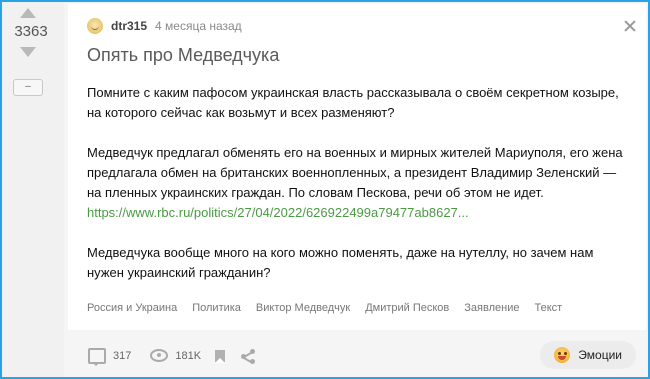 The image size is (650, 379). Describe the element at coordinates (33, 189) in the screenshot. I see `vote-column: 3363 –` at that location.